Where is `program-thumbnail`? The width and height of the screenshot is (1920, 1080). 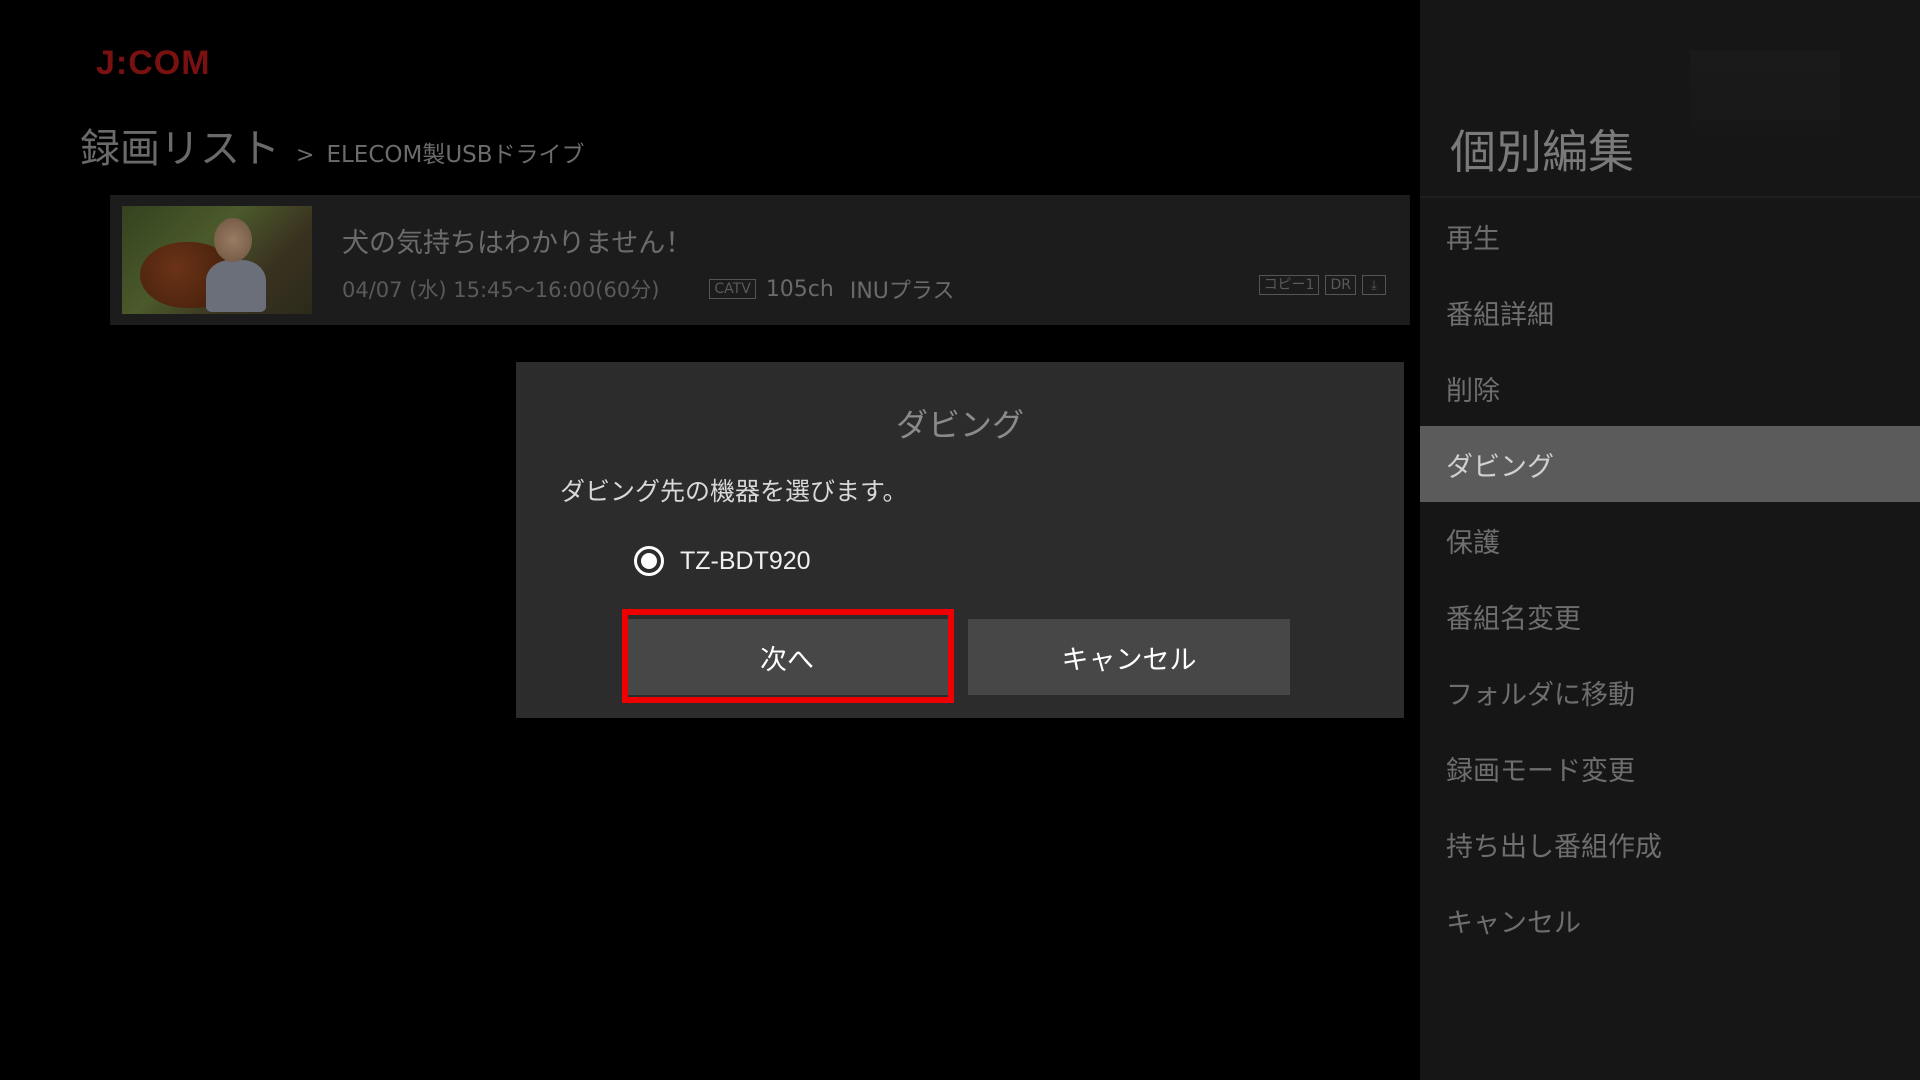
program-thumbnail is located at coordinates (217, 260).